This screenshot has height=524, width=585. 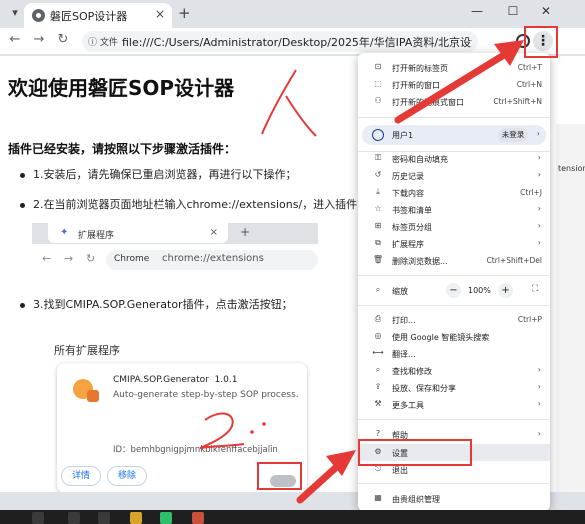 What do you see at coordinates (161, 380) in the screenshot?
I see `extension-name-text: CMIPA.SOP.Generator` at bounding box center [161, 380].